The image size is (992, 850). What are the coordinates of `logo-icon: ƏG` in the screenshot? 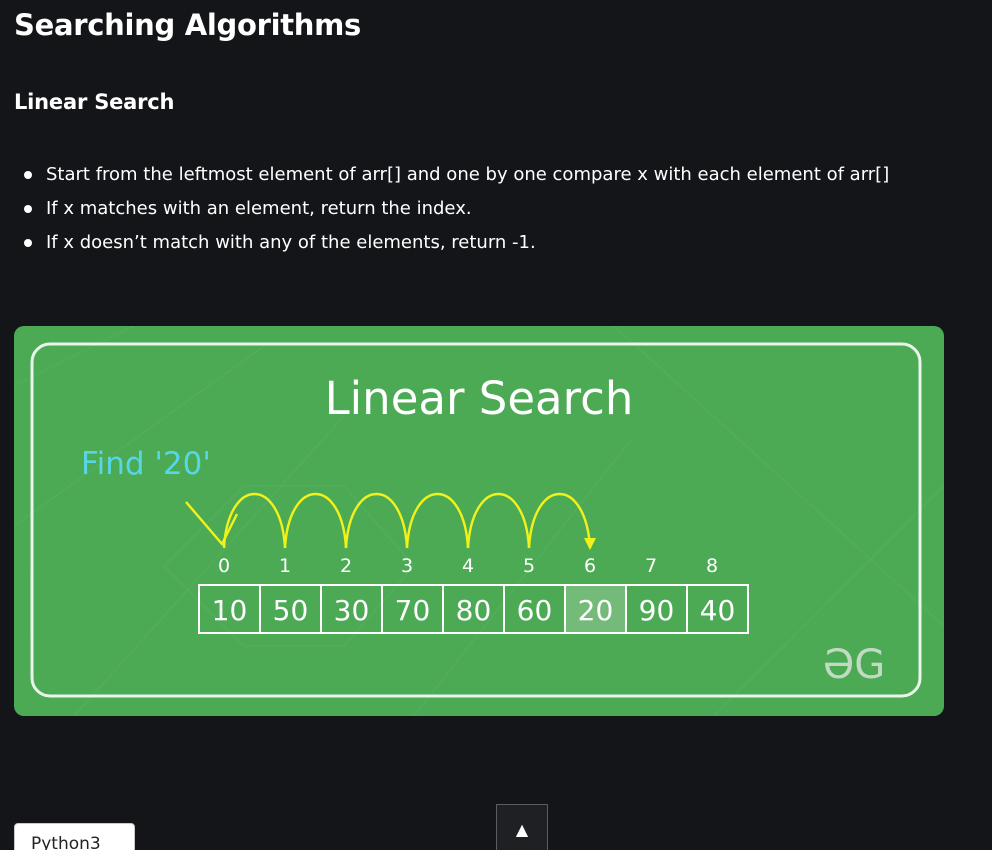 It's located at (854, 665).